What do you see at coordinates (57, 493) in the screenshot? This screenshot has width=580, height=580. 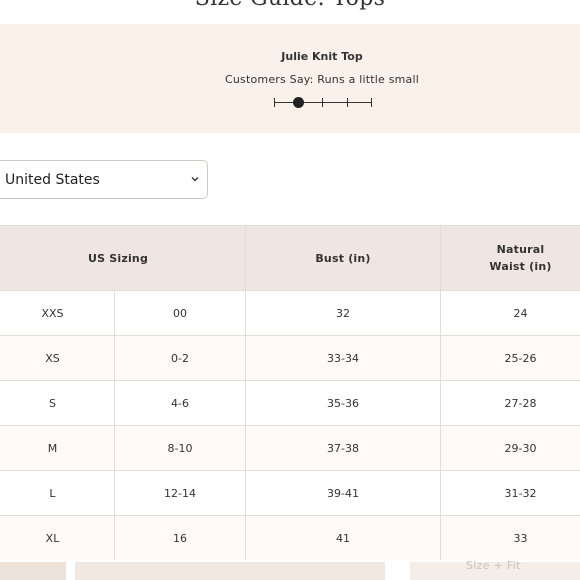 I see `size-letter-cell: L` at bounding box center [57, 493].